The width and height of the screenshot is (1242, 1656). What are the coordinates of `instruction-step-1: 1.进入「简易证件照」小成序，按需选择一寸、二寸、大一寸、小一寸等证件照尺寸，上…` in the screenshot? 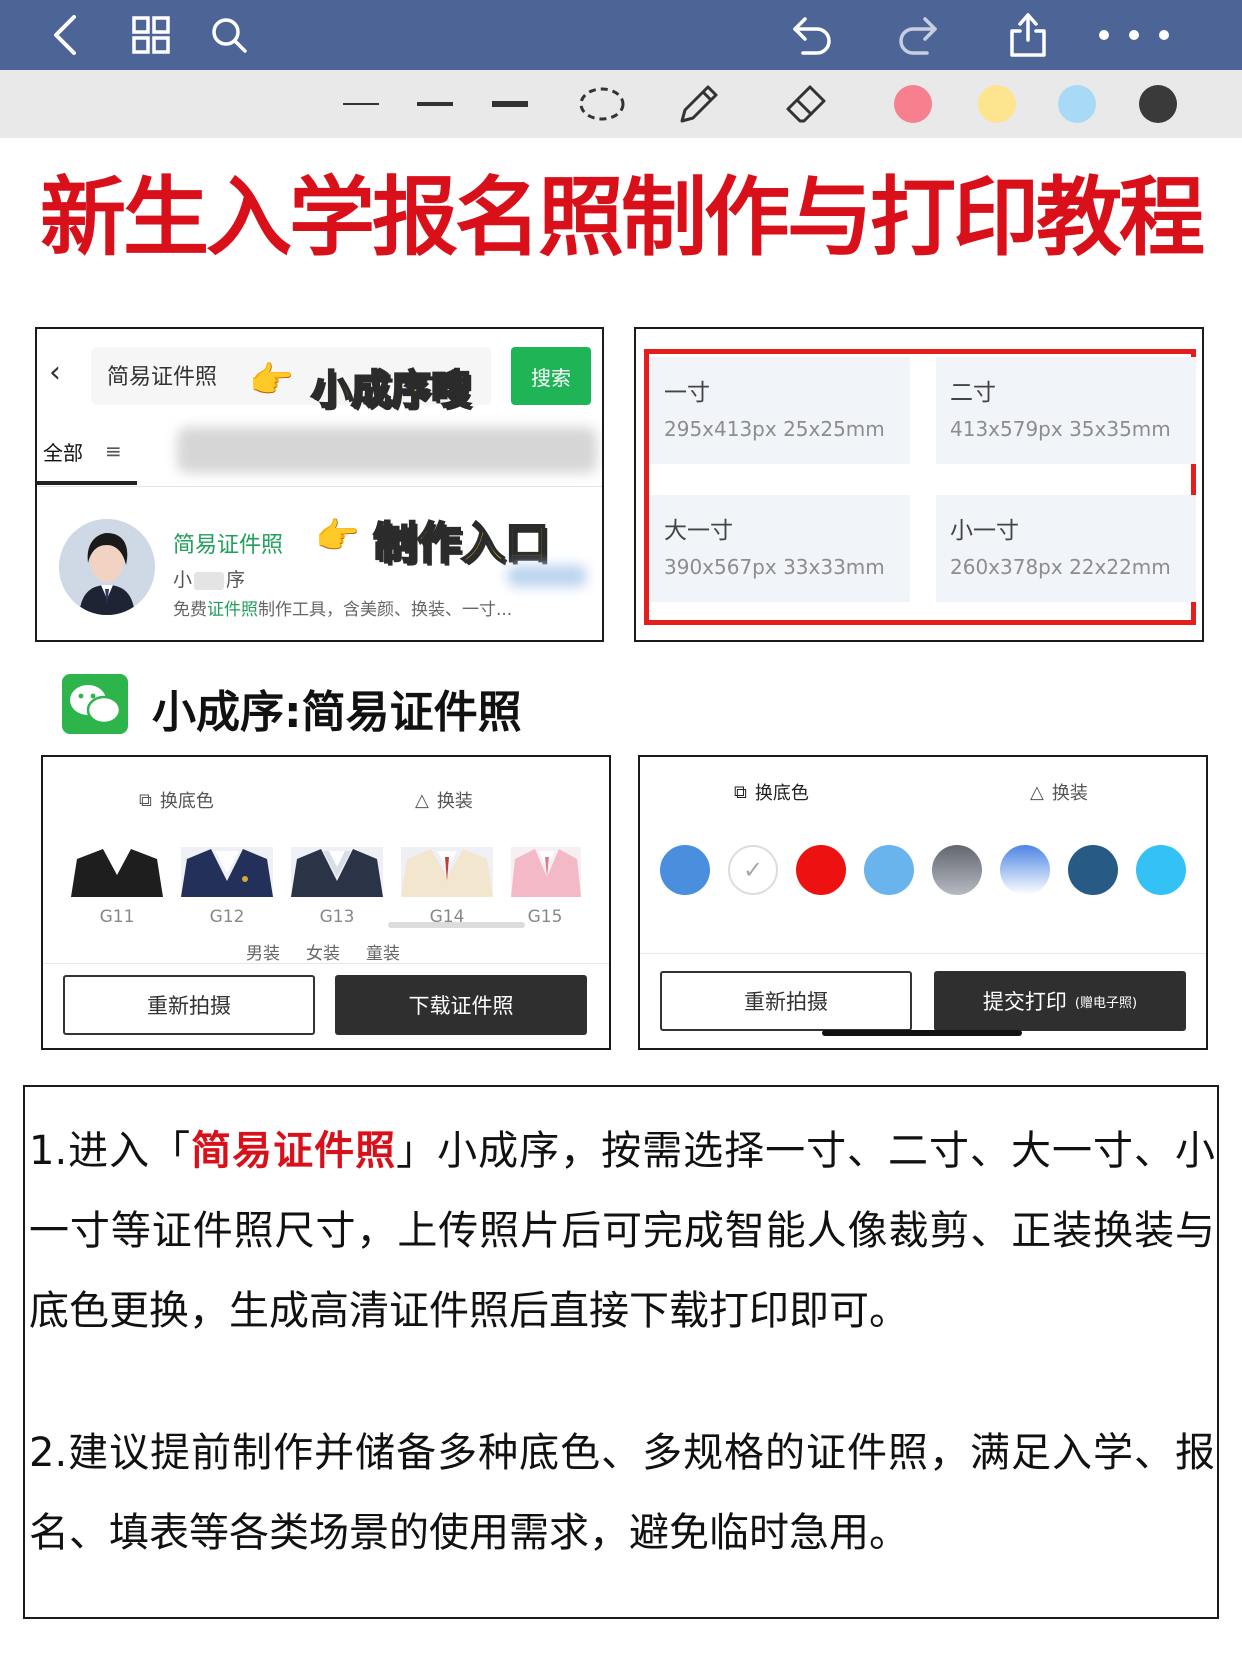 It's located at (622, 1231).